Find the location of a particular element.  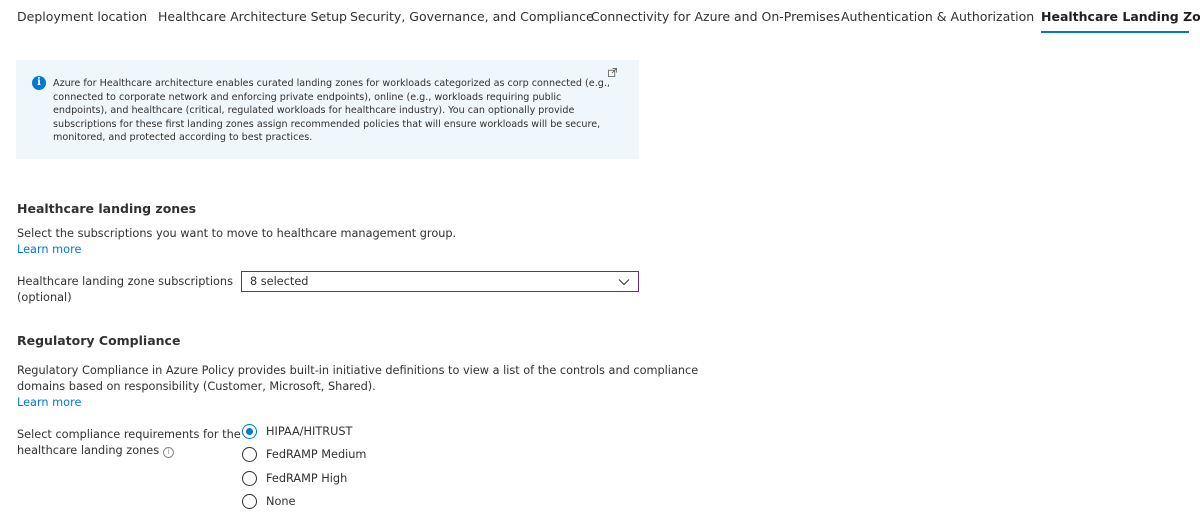

radio-selected-dot is located at coordinates (249, 431).